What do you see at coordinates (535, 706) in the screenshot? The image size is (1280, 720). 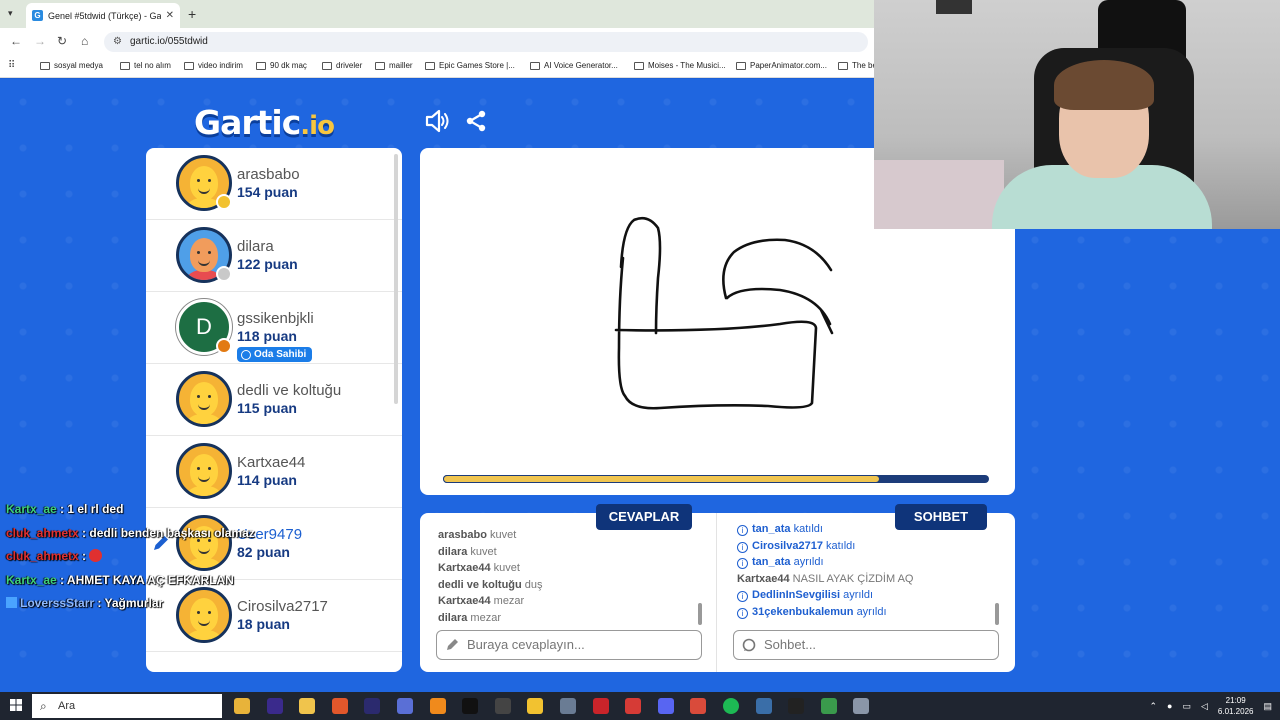 I see `maps-icon` at bounding box center [535, 706].